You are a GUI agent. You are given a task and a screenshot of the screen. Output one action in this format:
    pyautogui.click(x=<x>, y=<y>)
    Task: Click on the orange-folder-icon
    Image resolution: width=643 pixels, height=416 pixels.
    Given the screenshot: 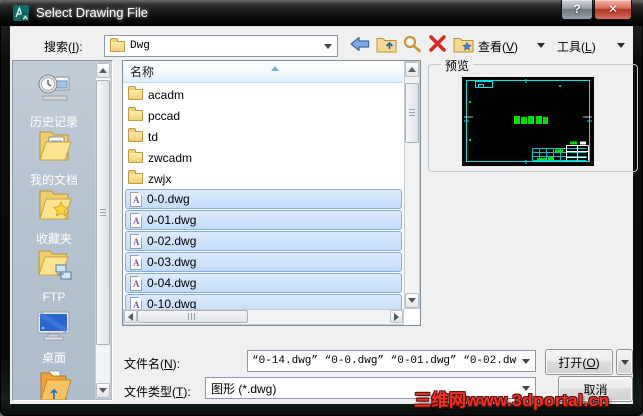 What is the action you would take?
    pyautogui.click(x=54, y=383)
    